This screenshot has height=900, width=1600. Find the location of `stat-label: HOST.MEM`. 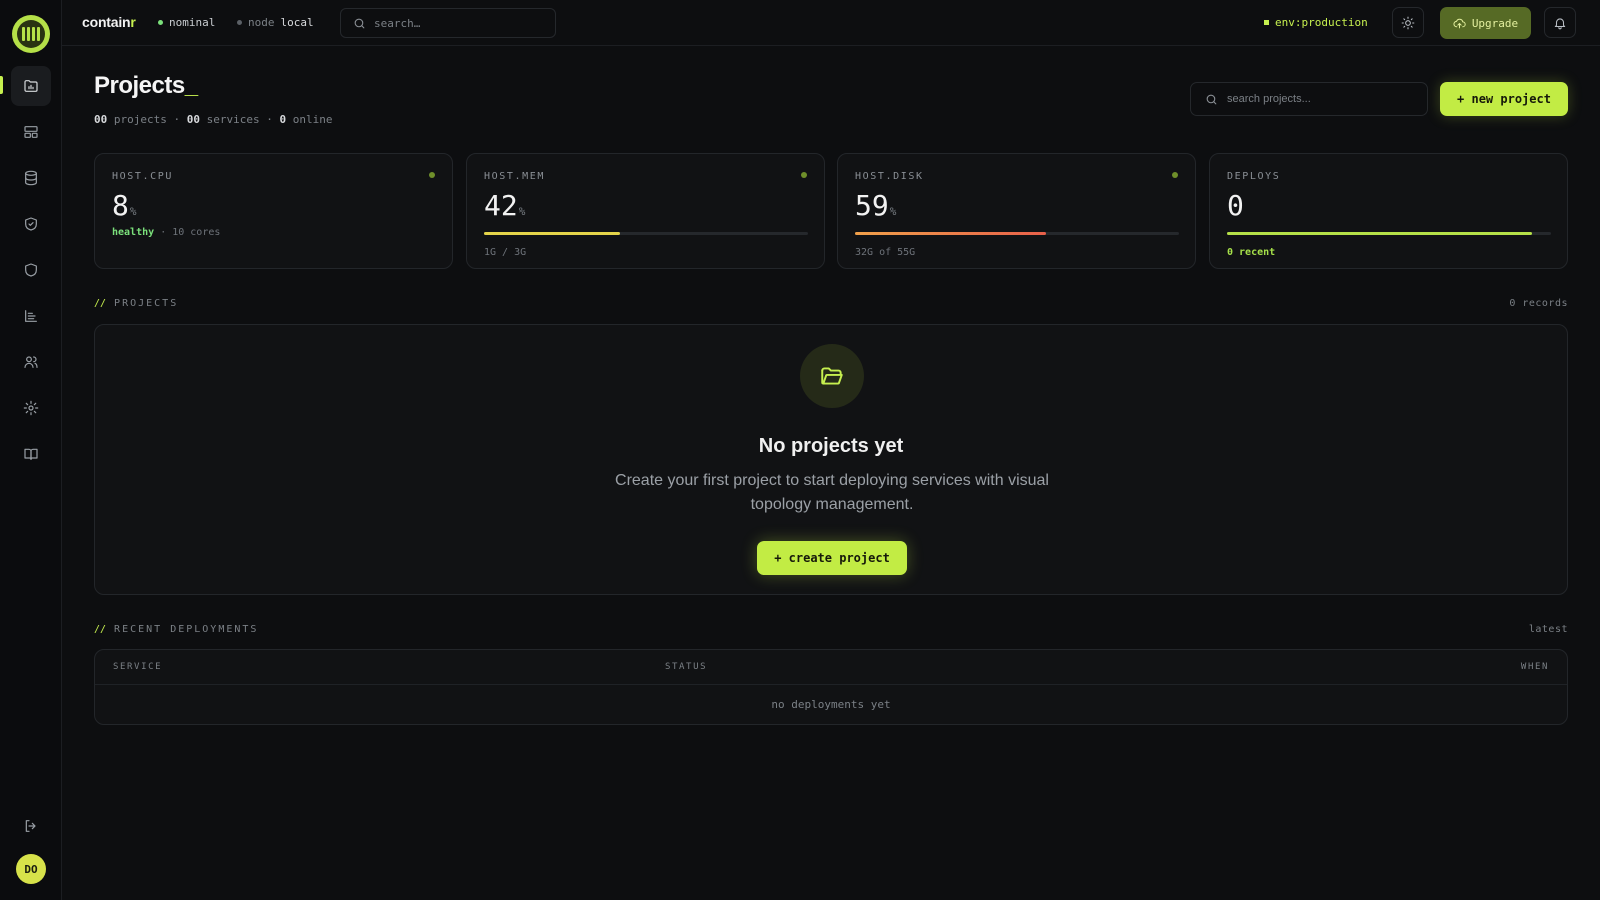

stat-label: HOST.MEM is located at coordinates (514, 176).